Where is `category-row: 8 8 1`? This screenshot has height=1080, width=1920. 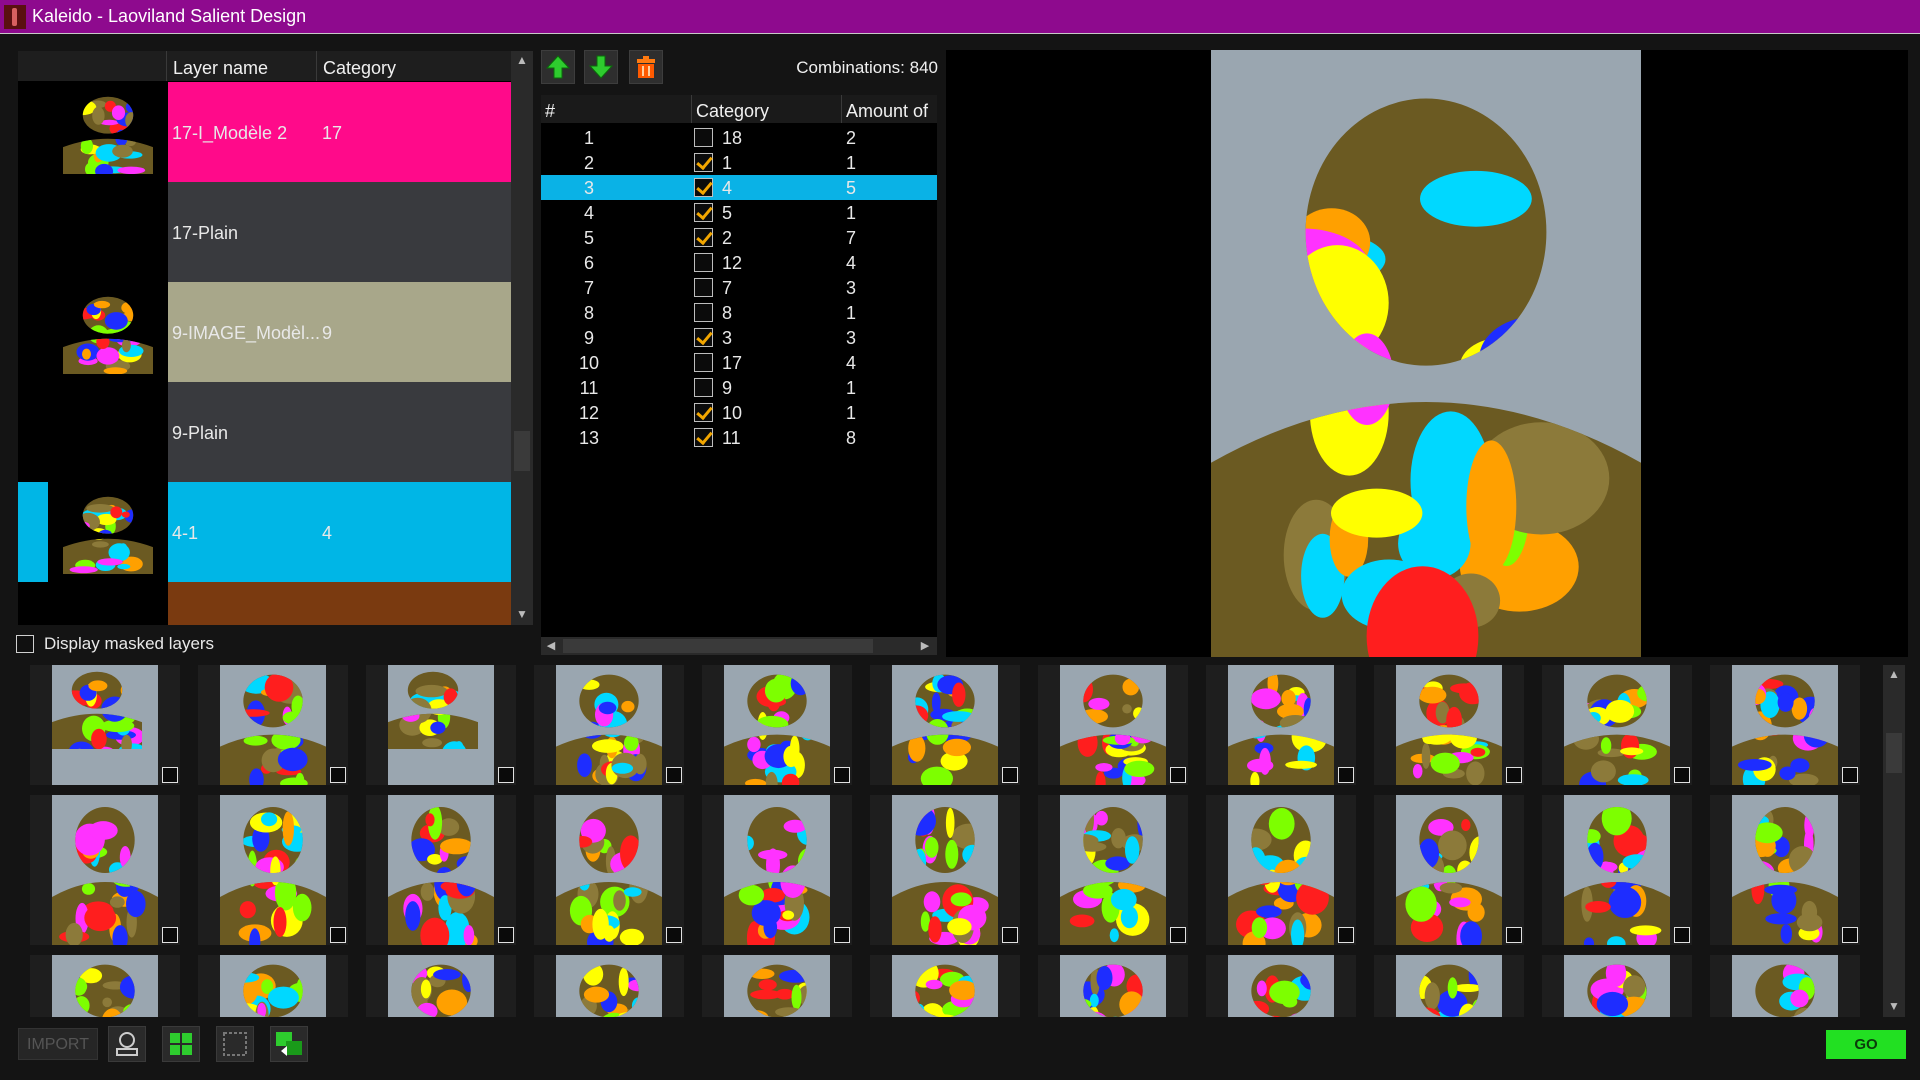 category-row: 8 8 1 is located at coordinates (739, 312).